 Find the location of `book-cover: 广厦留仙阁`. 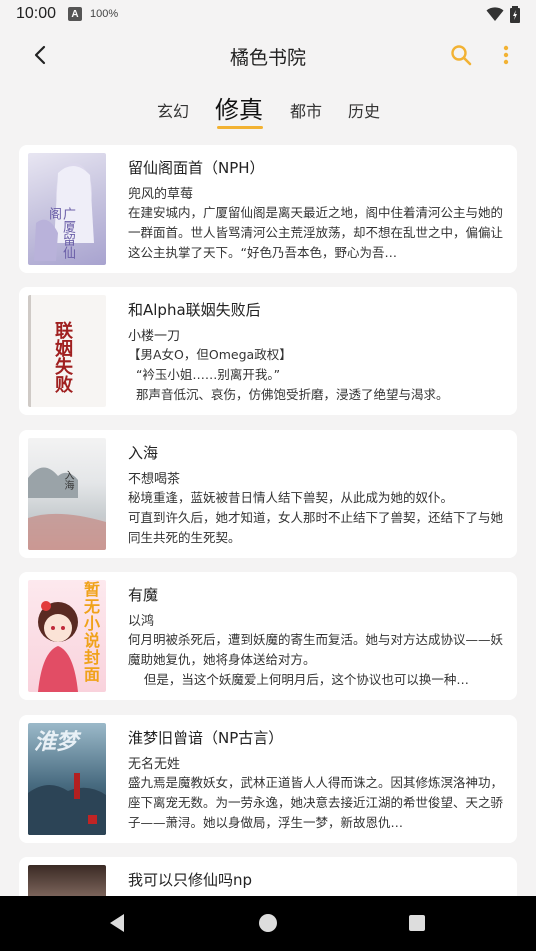

book-cover: 广厦留仙阁 is located at coordinates (67, 209).